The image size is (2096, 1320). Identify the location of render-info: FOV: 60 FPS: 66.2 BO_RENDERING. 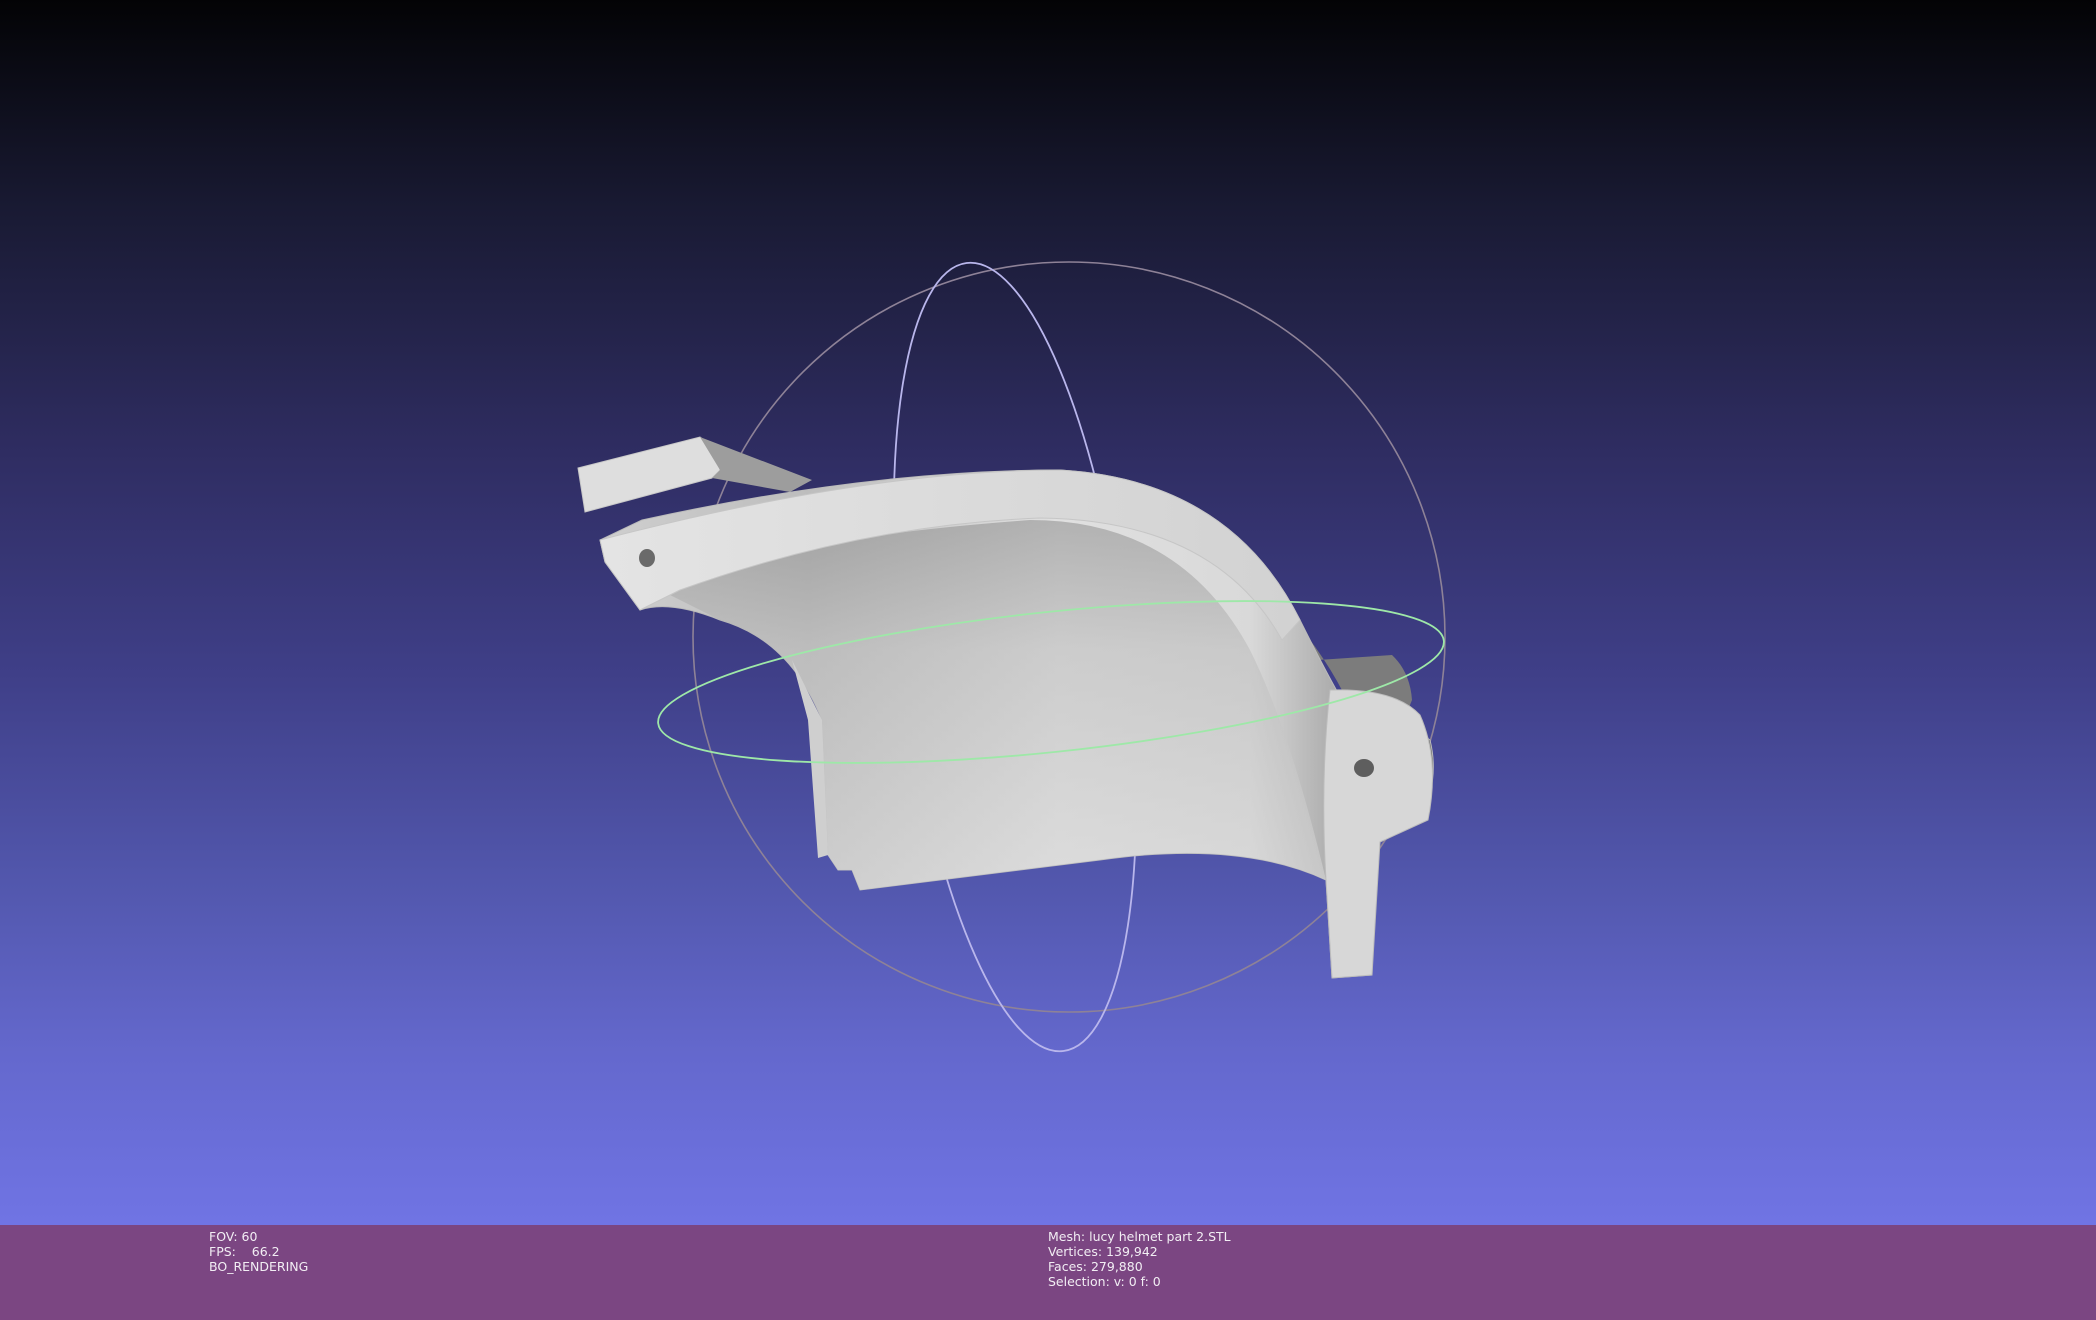
(258, 1251).